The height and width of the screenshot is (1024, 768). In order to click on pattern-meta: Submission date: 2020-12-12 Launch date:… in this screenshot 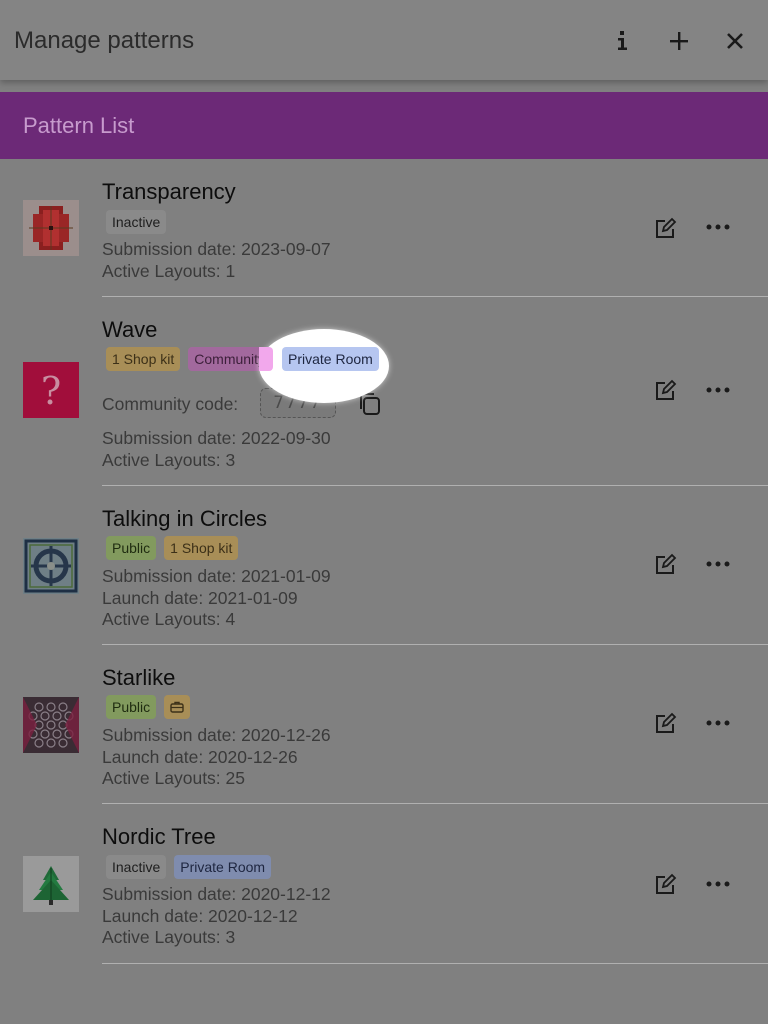, I will do `click(216, 916)`.